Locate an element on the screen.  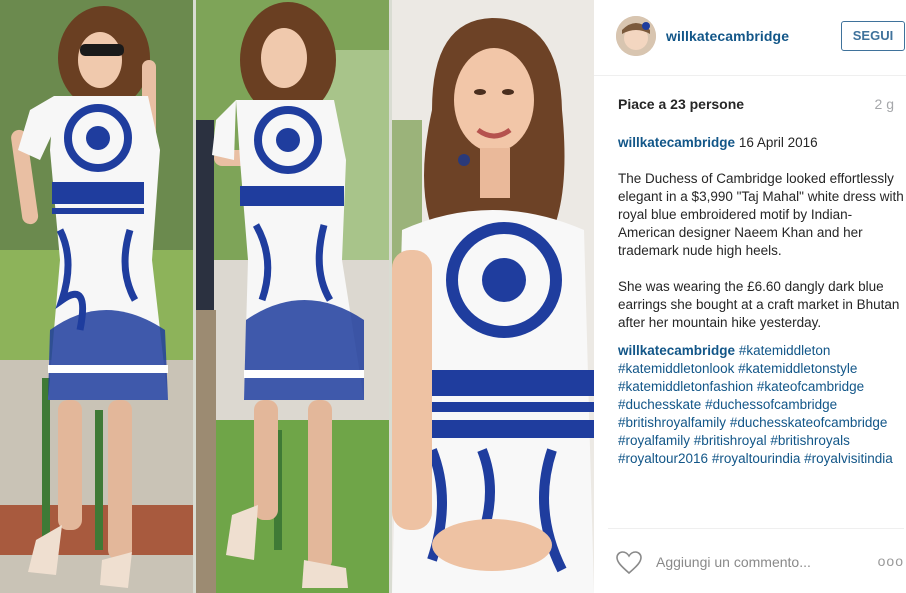
post-time-ago: 2 g is located at coordinates (884, 104).